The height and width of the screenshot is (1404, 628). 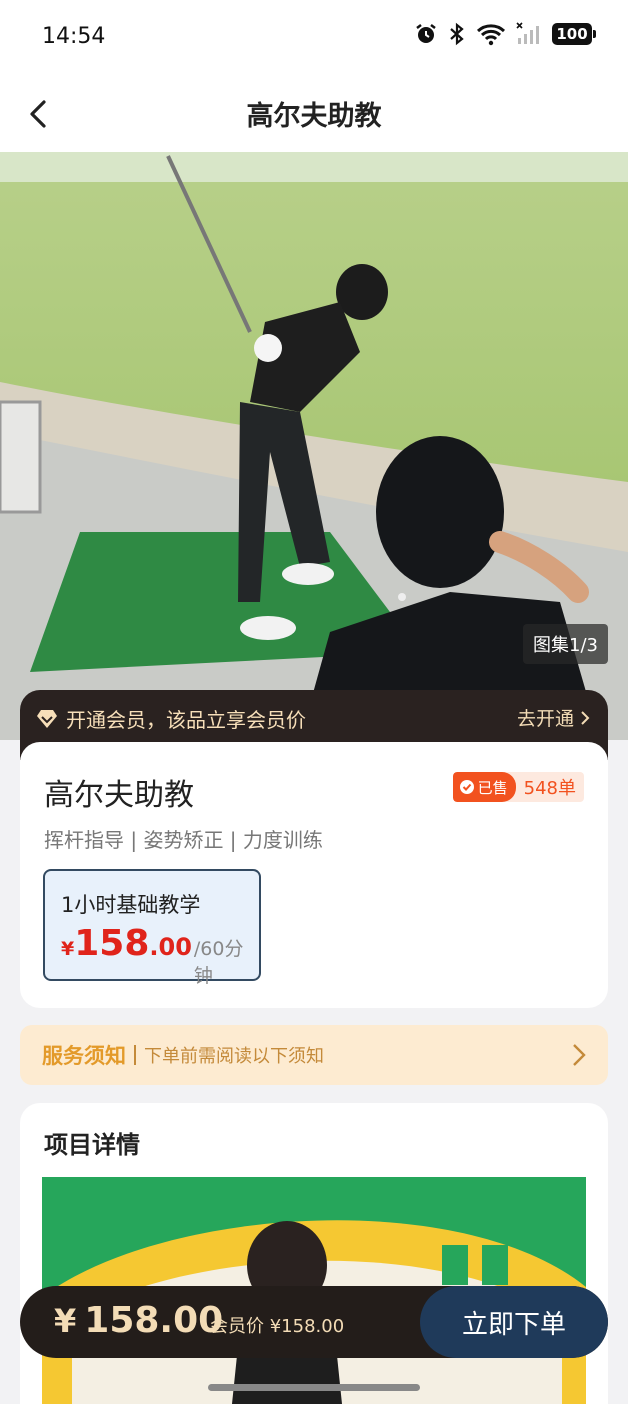 What do you see at coordinates (277, 1326) in the screenshot?
I see `member-price: 会员价 ¥158.00` at bounding box center [277, 1326].